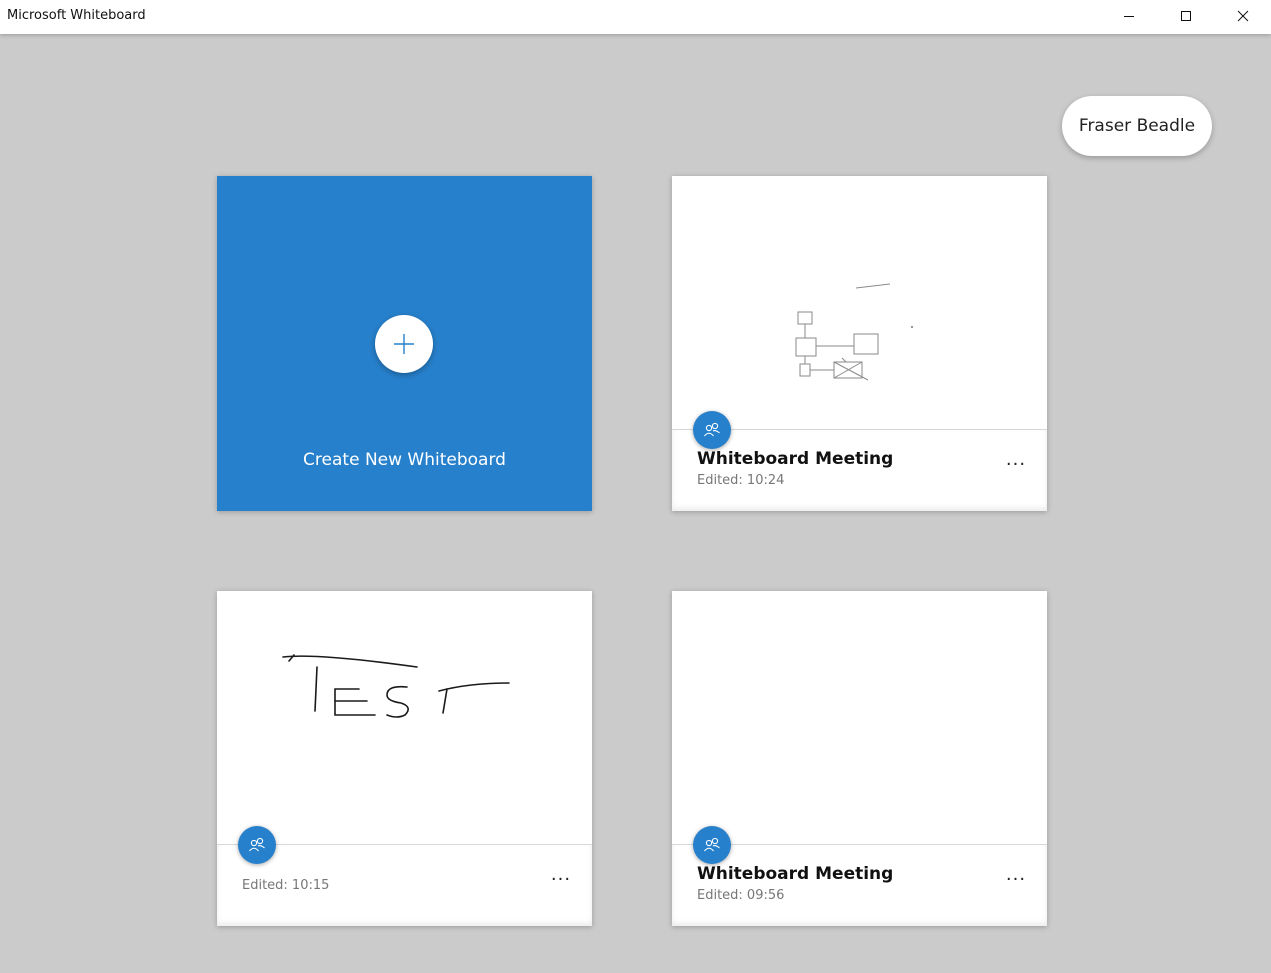  I want to click on edited-time: Edited: 10:15, so click(286, 885).